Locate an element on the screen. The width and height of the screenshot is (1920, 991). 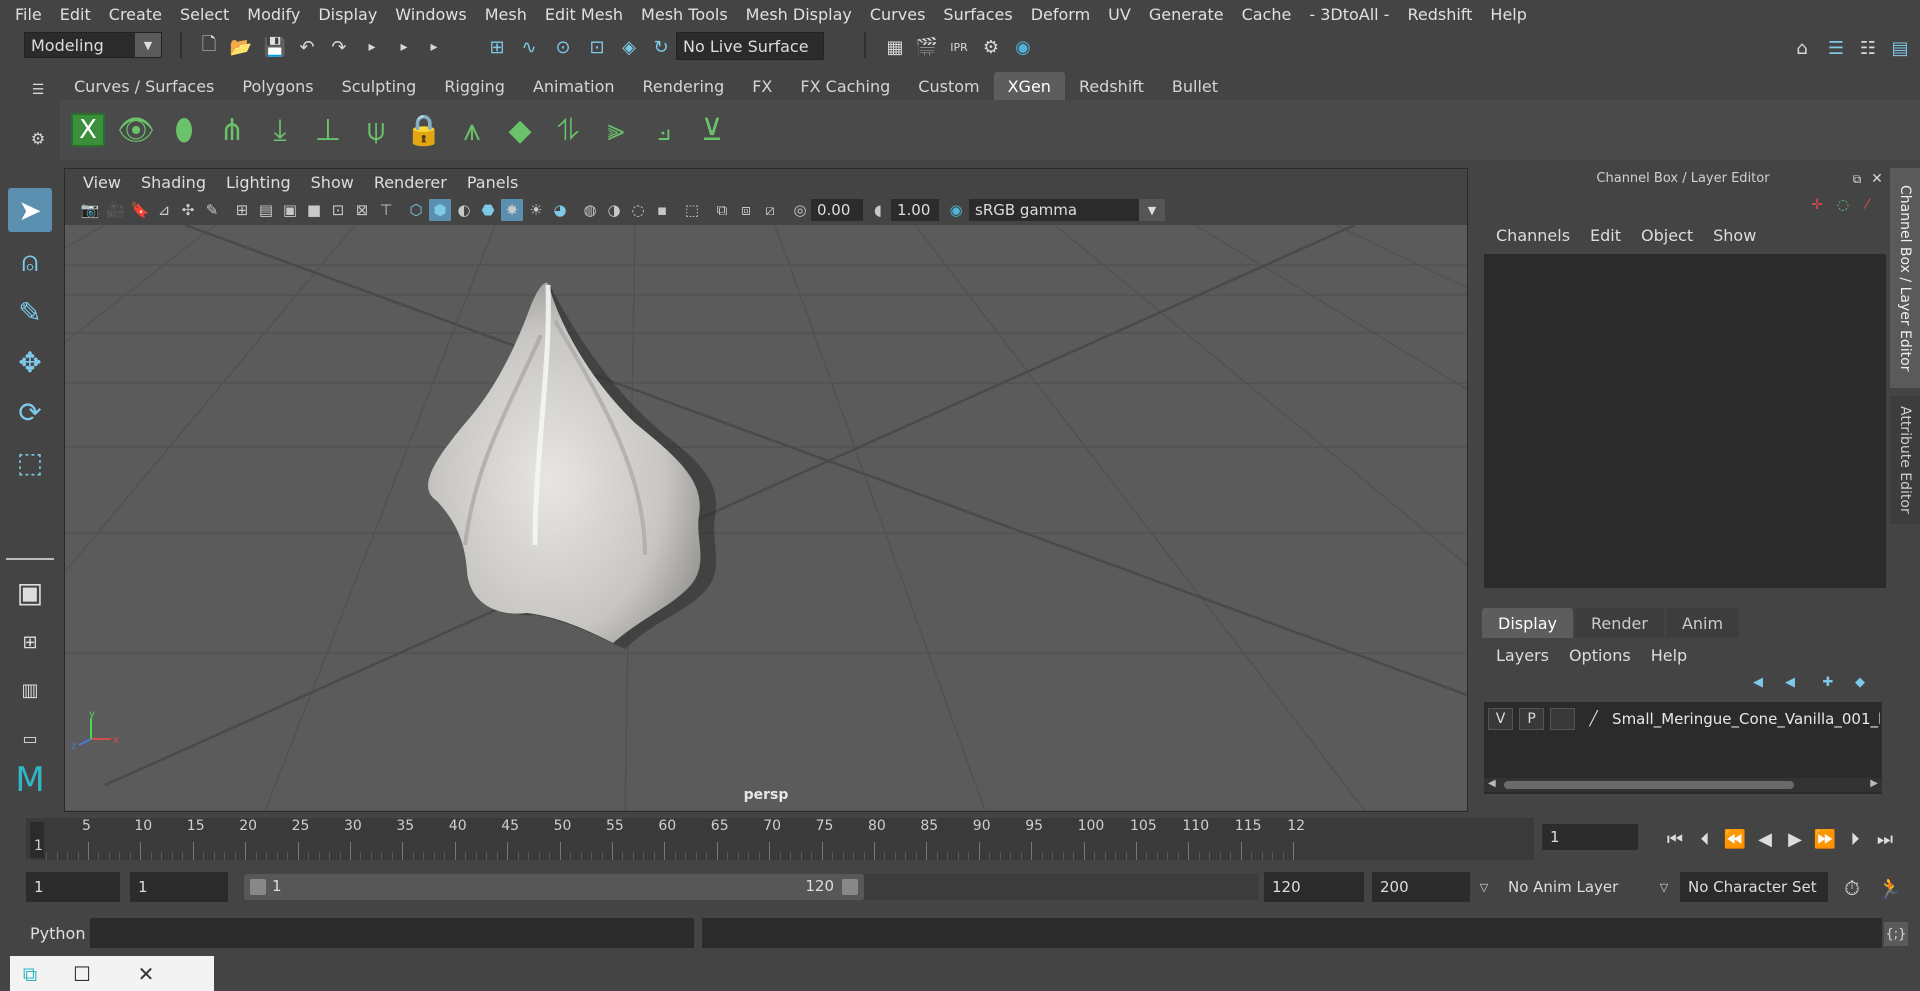
shelf-tab-rigging: Rigging is located at coordinates (474, 86).